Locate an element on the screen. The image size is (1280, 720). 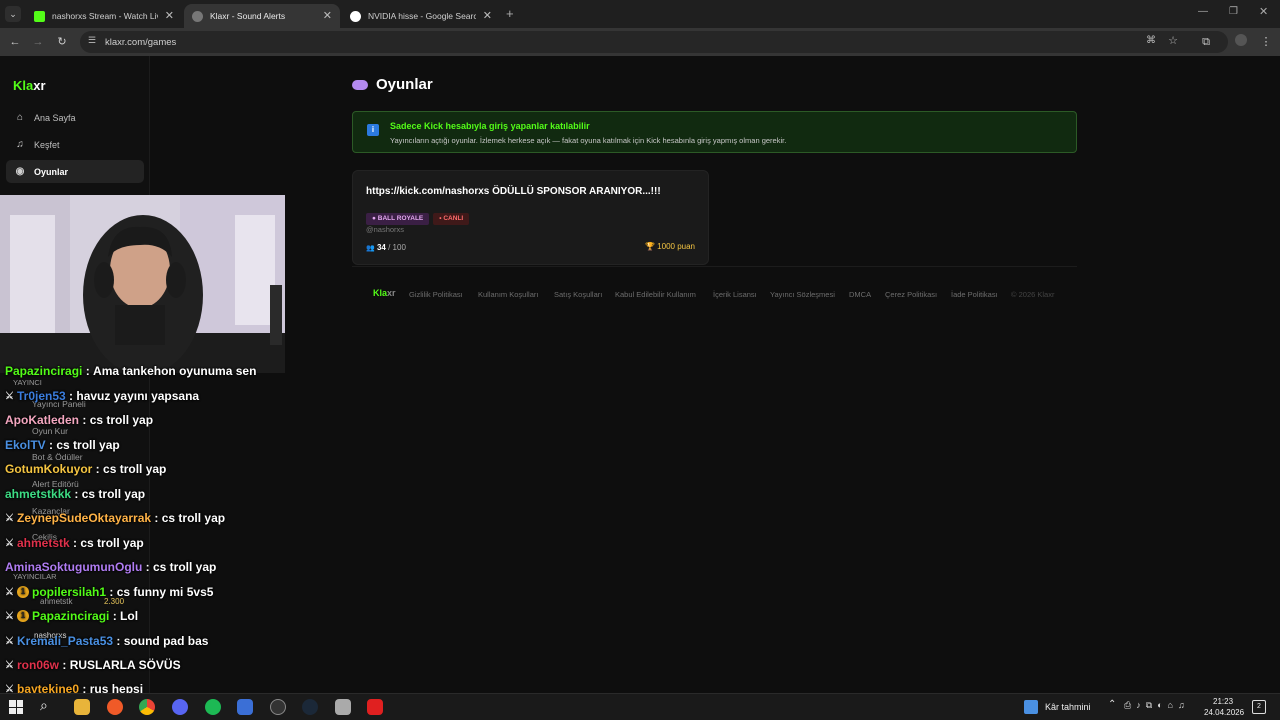
chat-message: EkolTV : cs troll yap is located at coordinates (62, 445).